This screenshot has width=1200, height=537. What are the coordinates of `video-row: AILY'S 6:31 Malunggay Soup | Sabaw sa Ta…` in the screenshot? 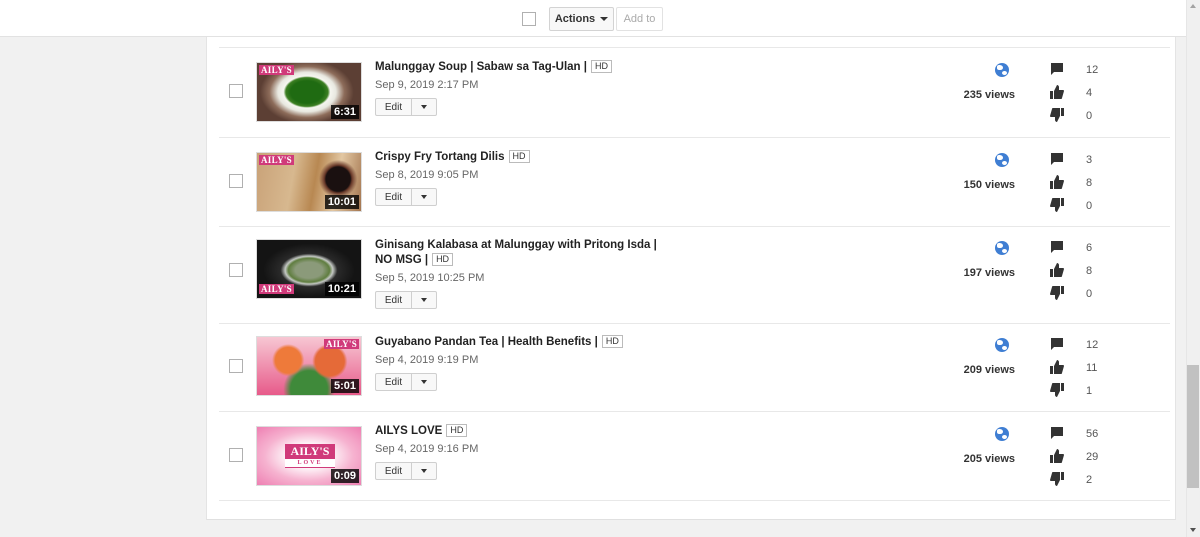 It's located at (694, 92).